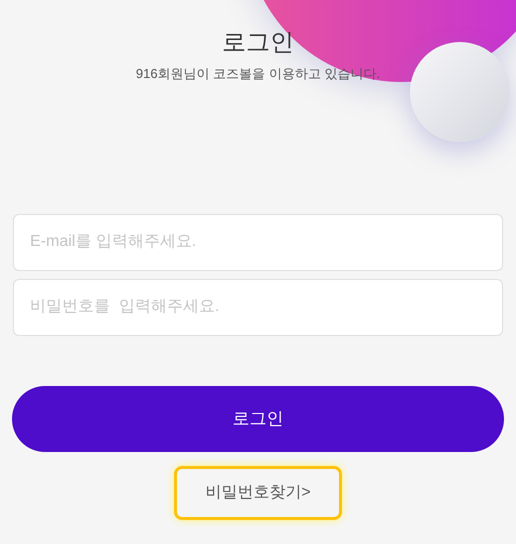 The width and height of the screenshot is (516, 544). I want to click on subtitle: 916회원님이 코즈볼을 이용하고 있습니다., so click(258, 74).